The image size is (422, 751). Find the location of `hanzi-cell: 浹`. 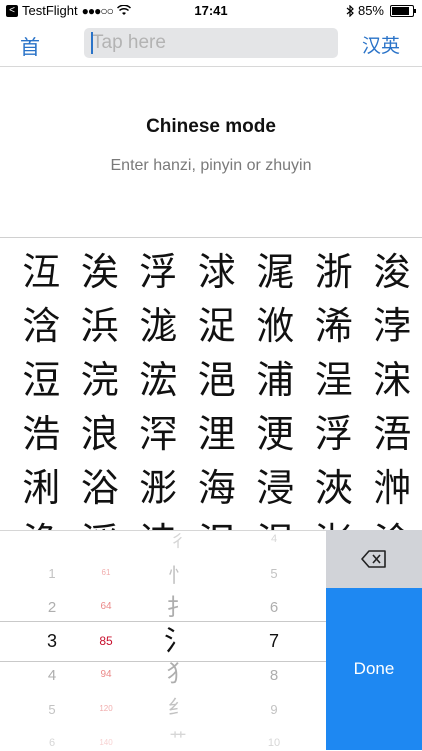

hanzi-cell: 浹 is located at coordinates (334, 488).